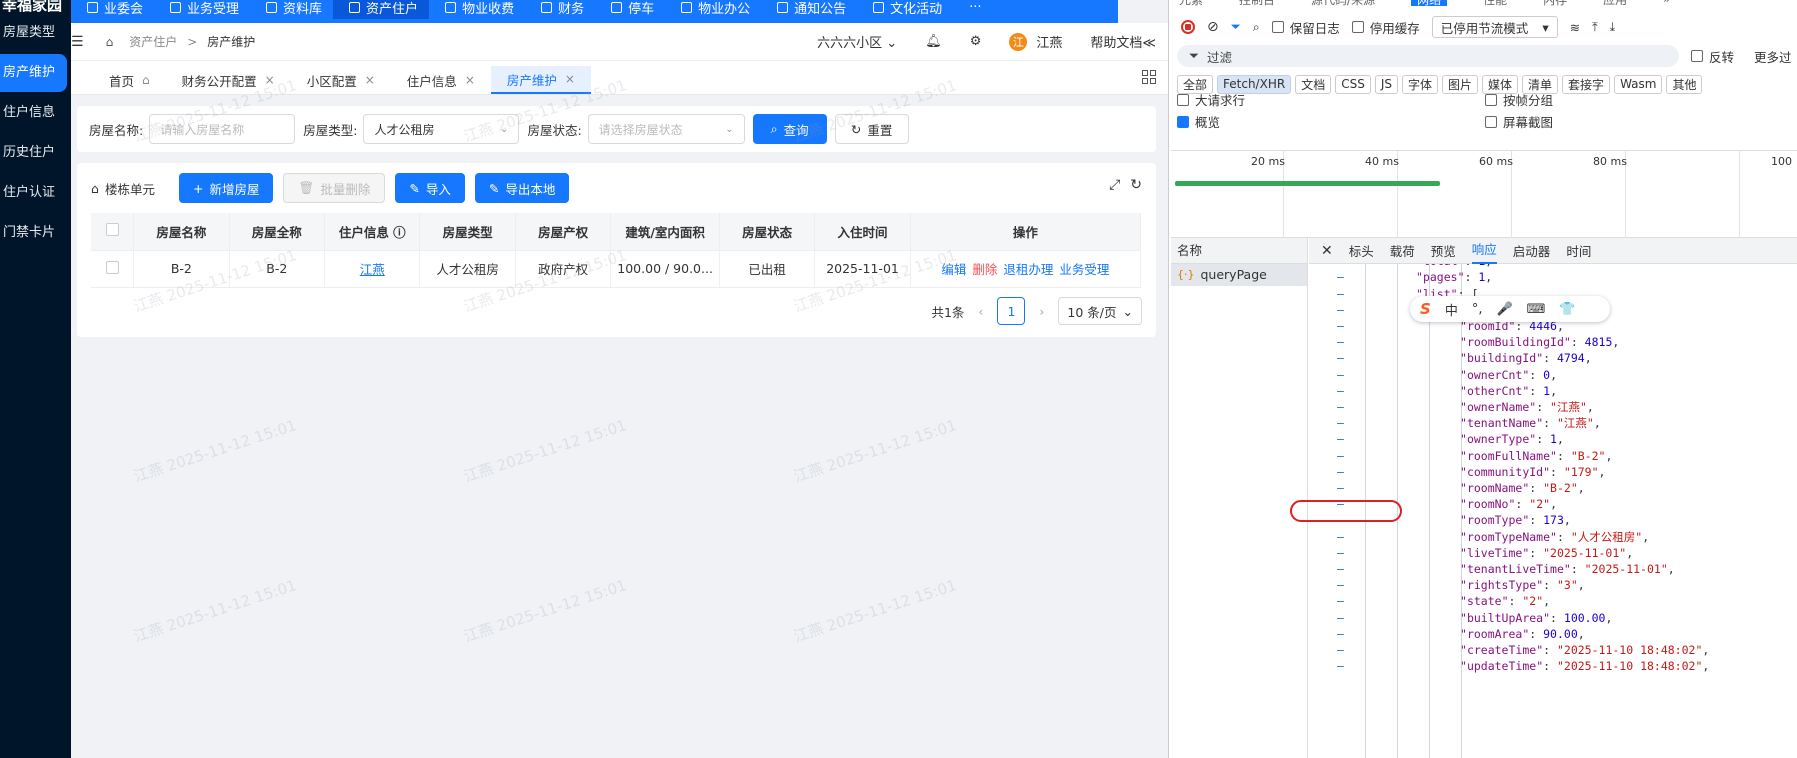 This screenshot has width=1797, height=758. What do you see at coordinates (1256, 27) in the screenshot?
I see `search-icon: ⌕` at bounding box center [1256, 27].